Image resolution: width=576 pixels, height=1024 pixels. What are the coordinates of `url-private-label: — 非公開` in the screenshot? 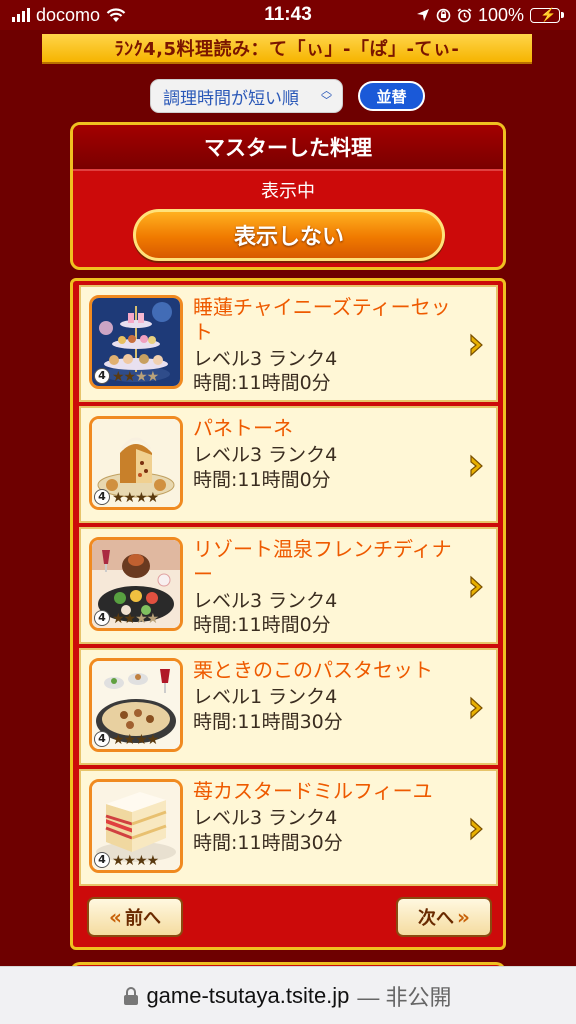 It's located at (404, 997).